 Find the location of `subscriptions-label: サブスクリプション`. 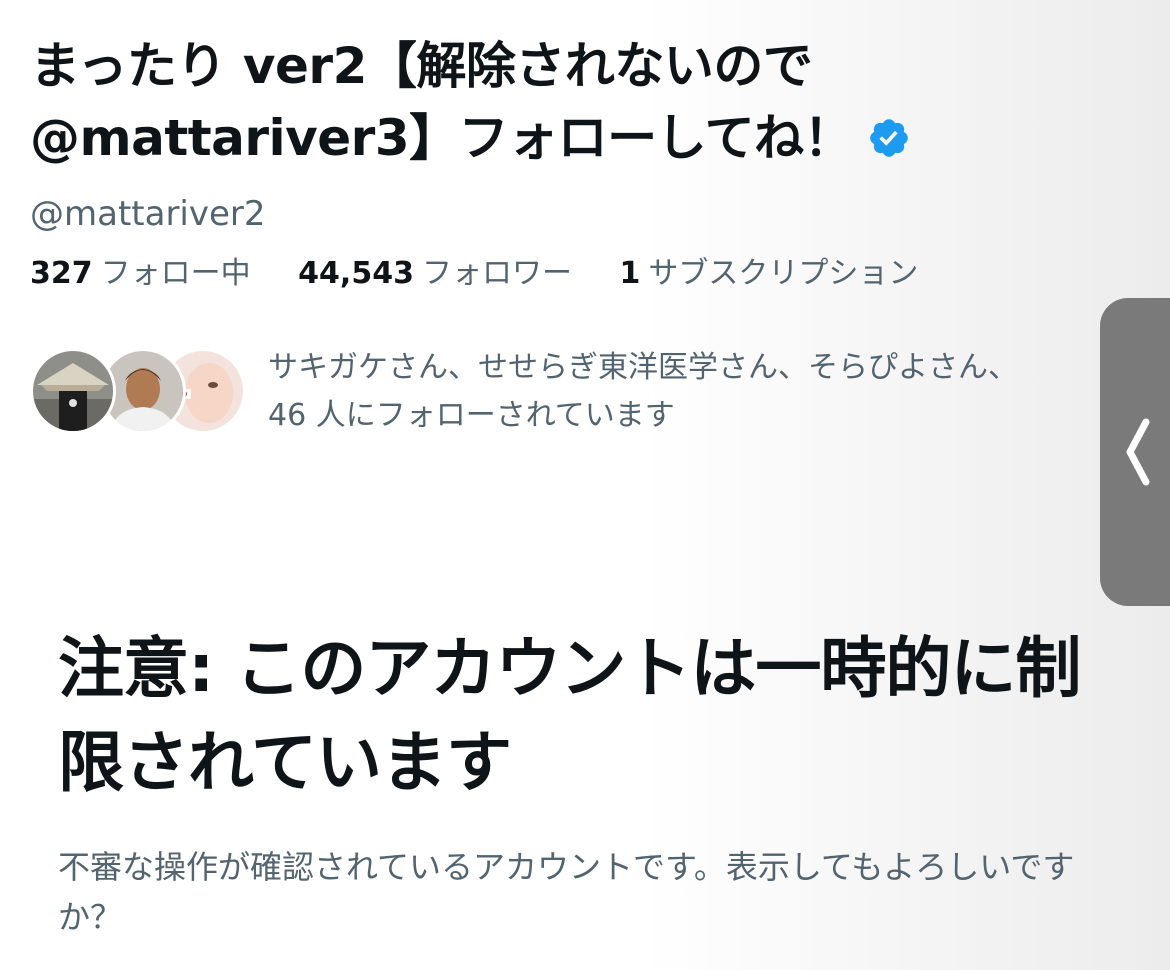

subscriptions-label: サブスクリプション is located at coordinates (783, 273).